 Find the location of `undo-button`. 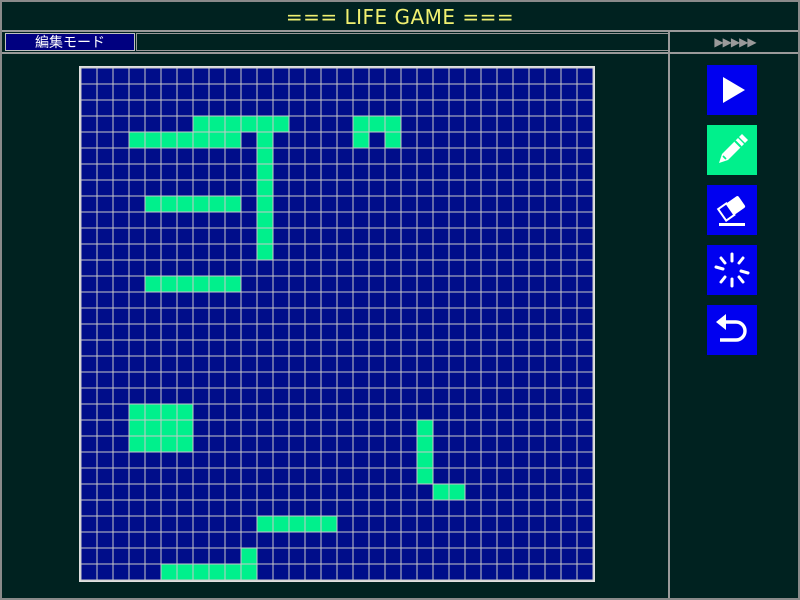

undo-button is located at coordinates (732, 330).